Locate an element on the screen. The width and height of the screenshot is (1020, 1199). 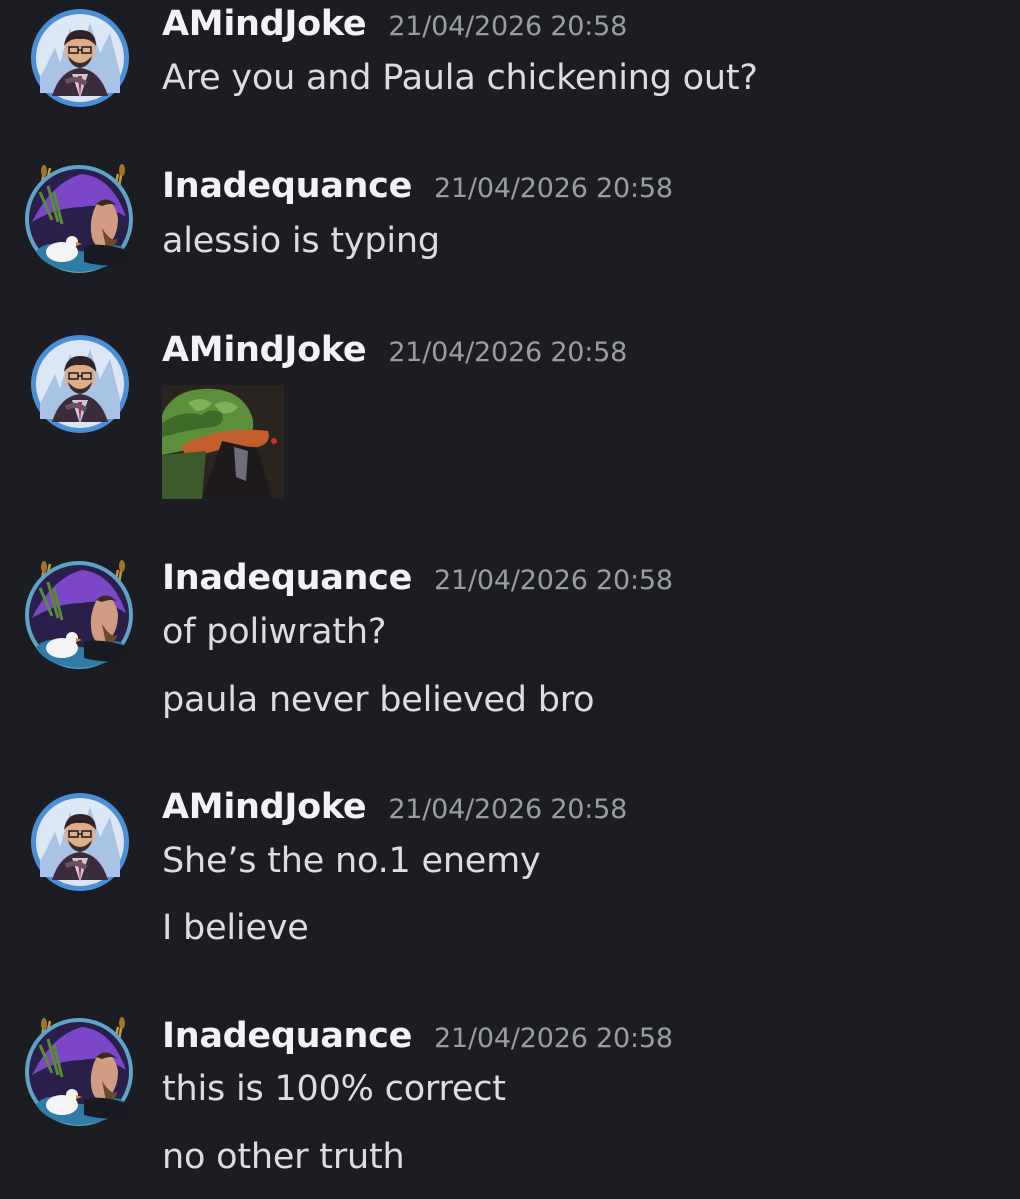
message-text: Are you and Paula chickening out? is located at coordinates (460, 78).